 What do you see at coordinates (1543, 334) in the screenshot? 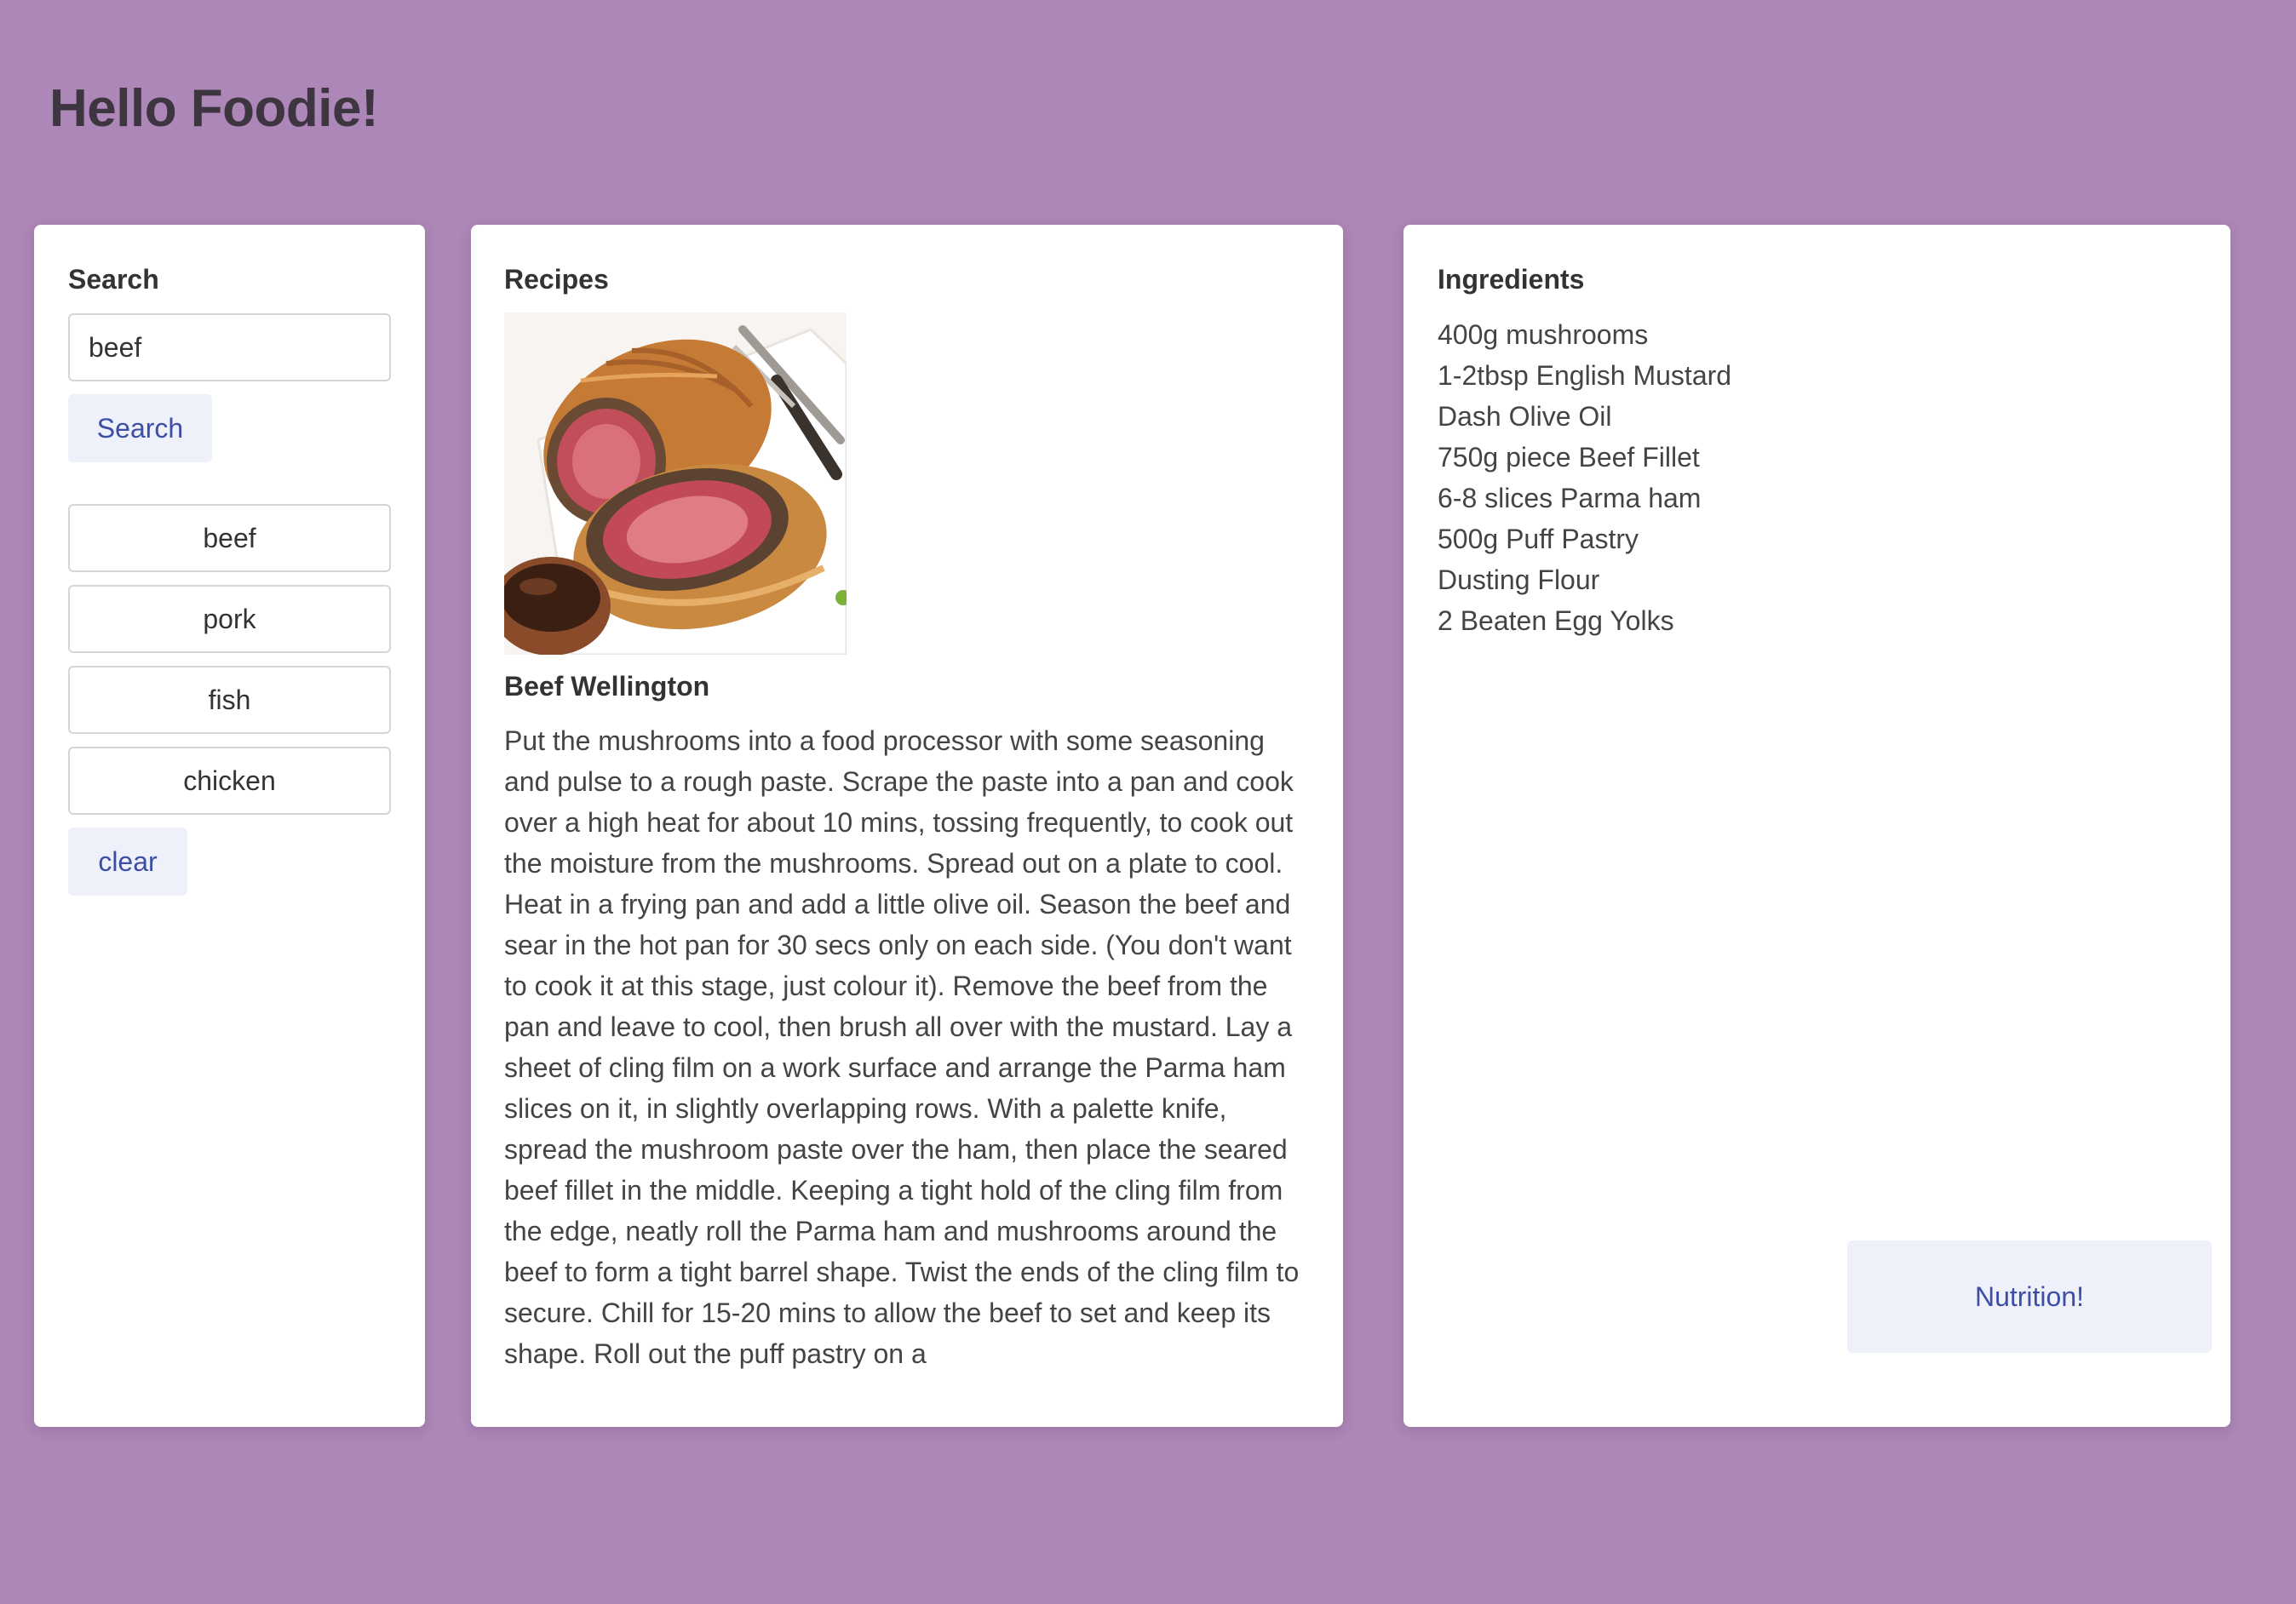
I see `ingredient-item: 400g mushrooms` at bounding box center [1543, 334].